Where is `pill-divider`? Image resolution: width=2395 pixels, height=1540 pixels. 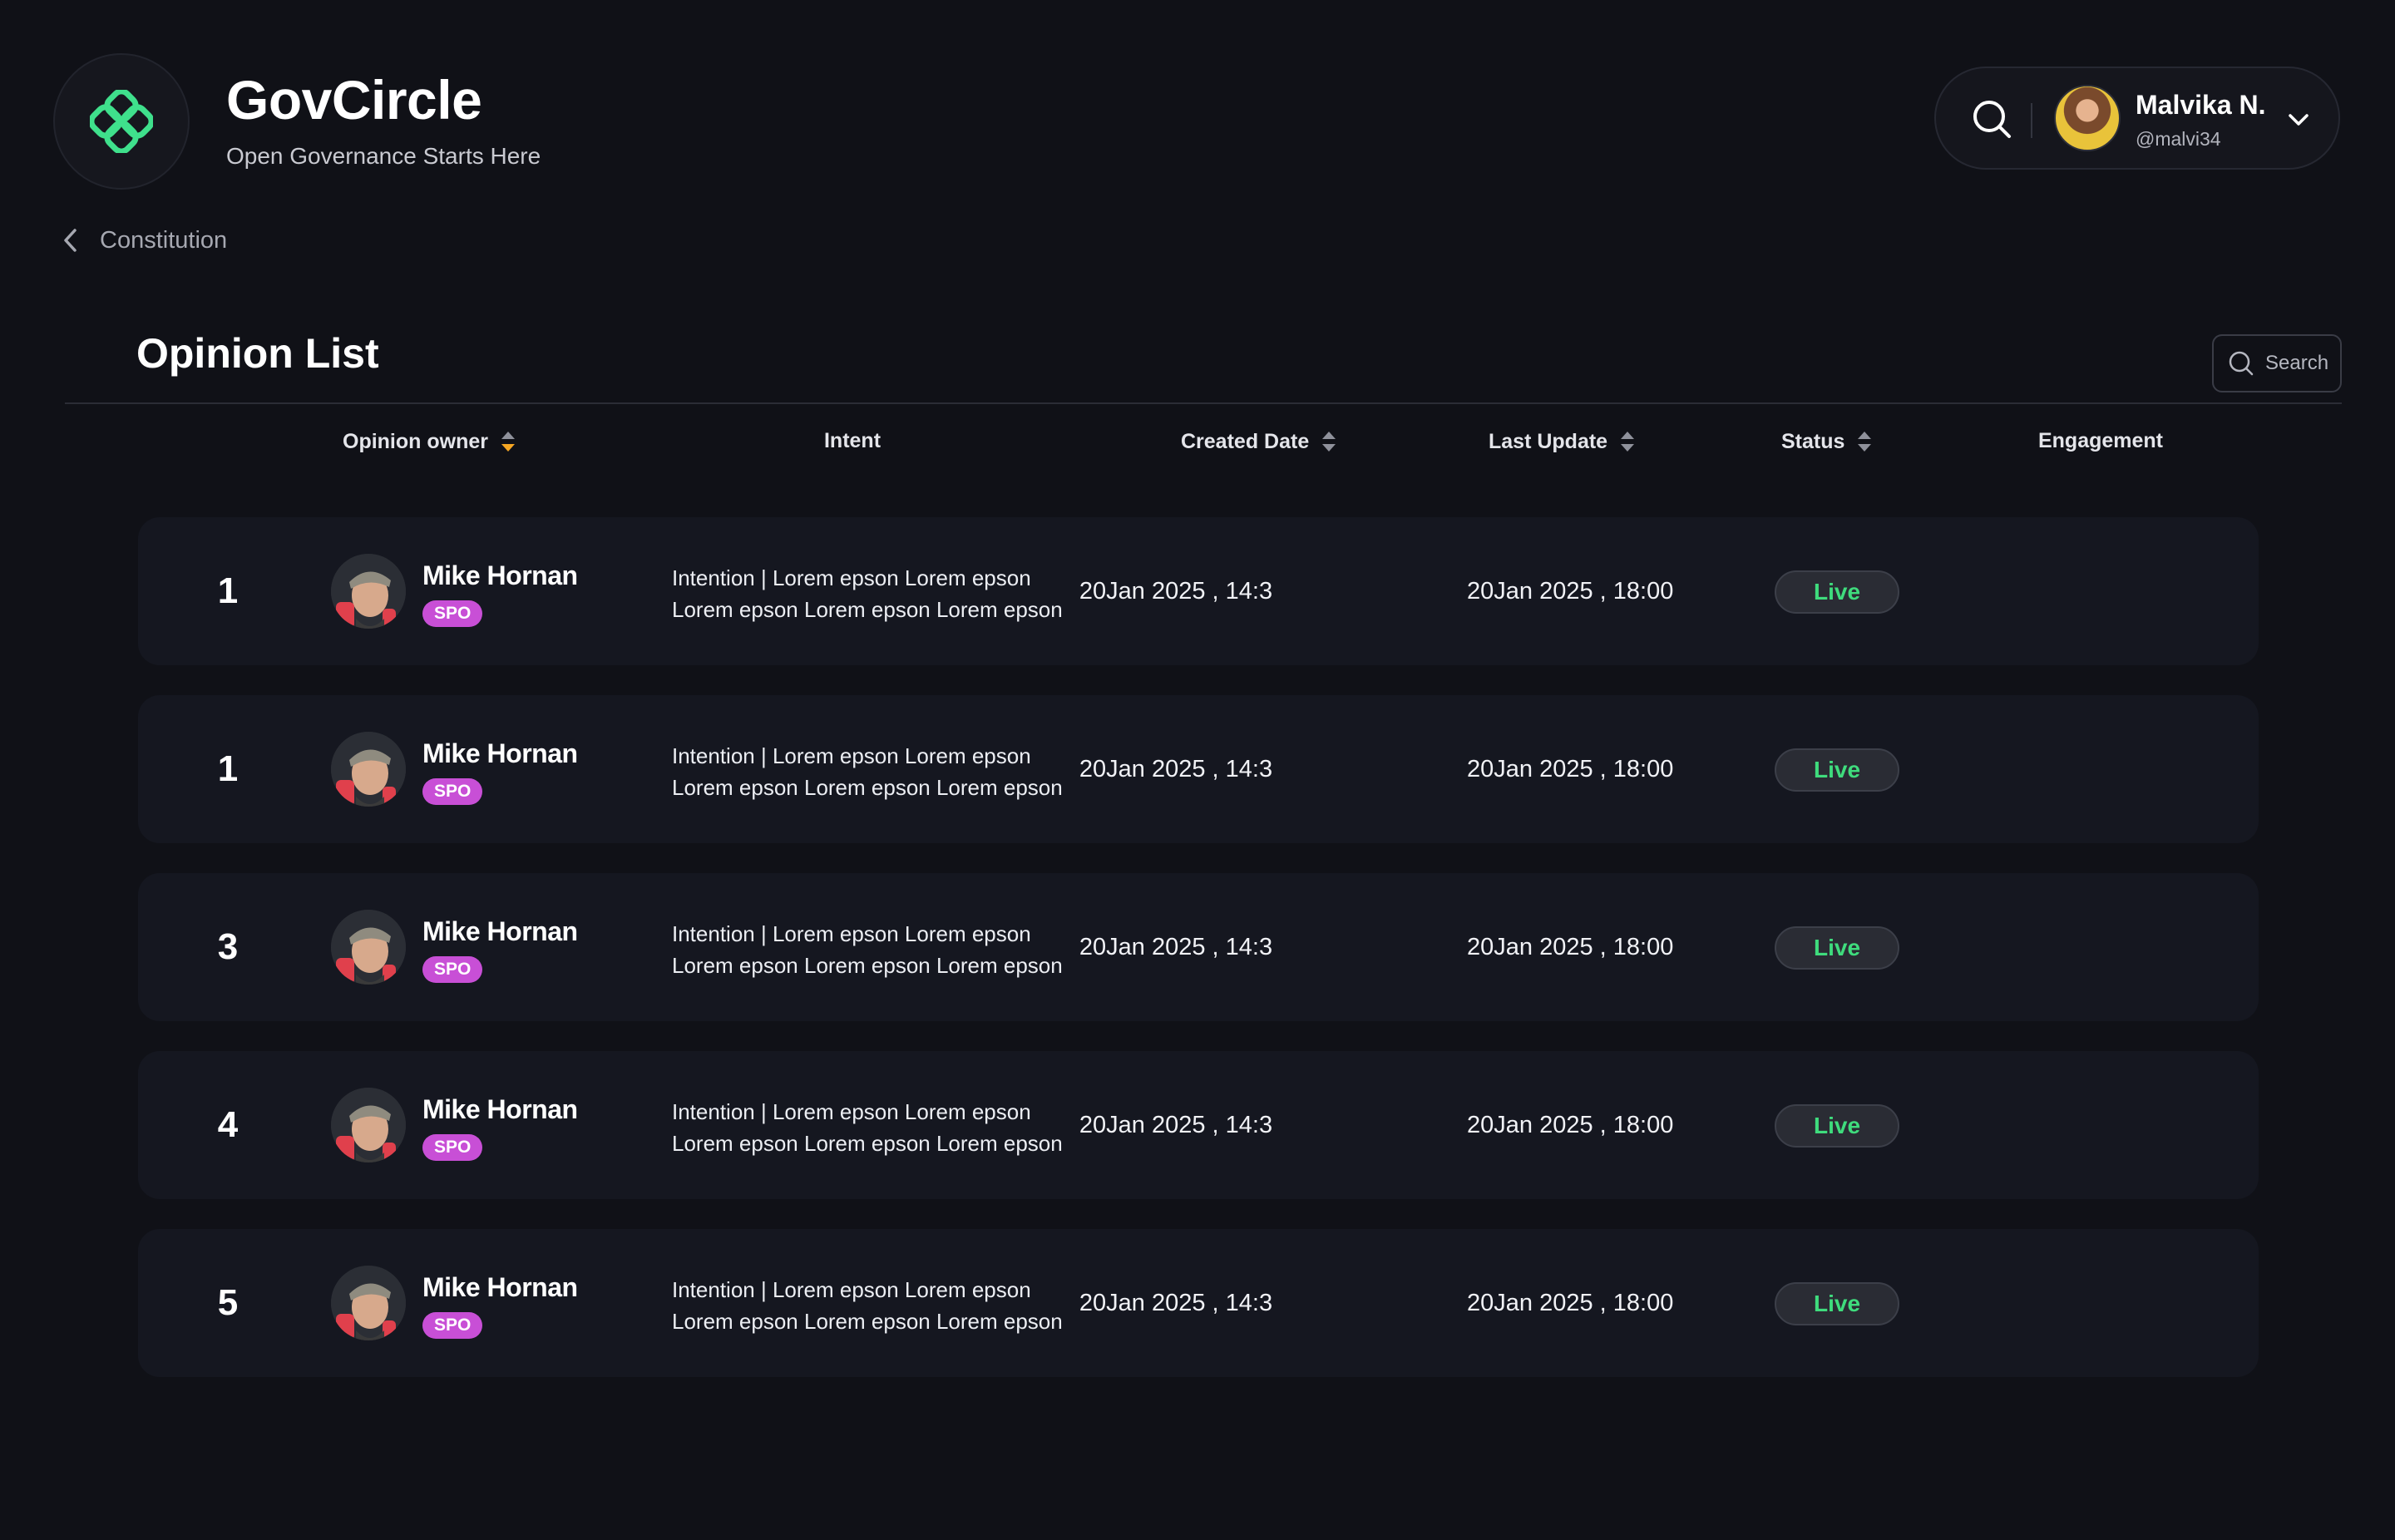 pill-divider is located at coordinates (2031, 121).